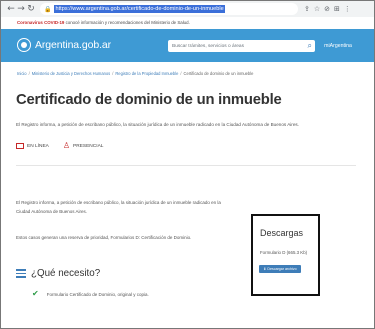 The width and height of the screenshot is (375, 329). Describe the element at coordinates (186, 165) in the screenshot. I see `divider` at that location.